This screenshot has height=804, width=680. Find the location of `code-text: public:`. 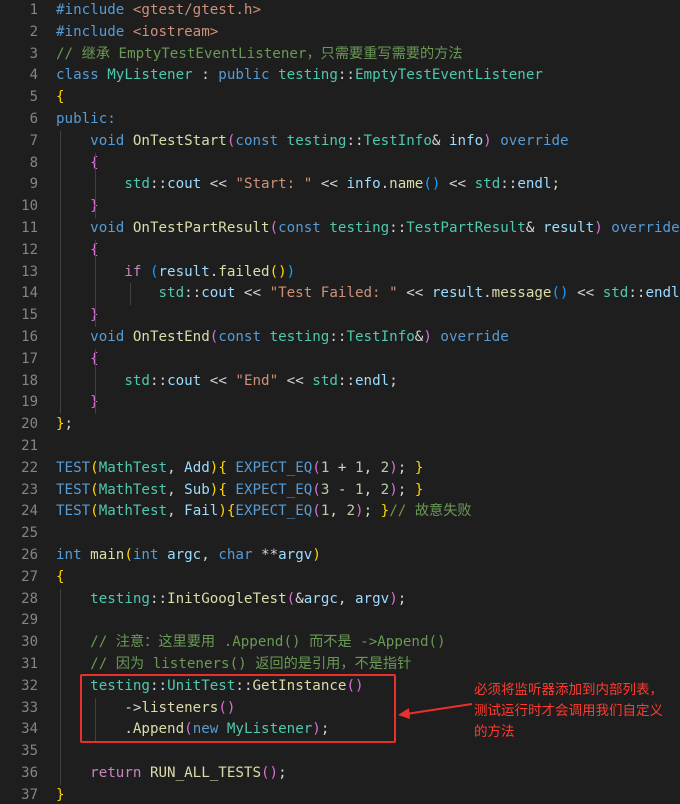

code-text: public: is located at coordinates (86, 120).